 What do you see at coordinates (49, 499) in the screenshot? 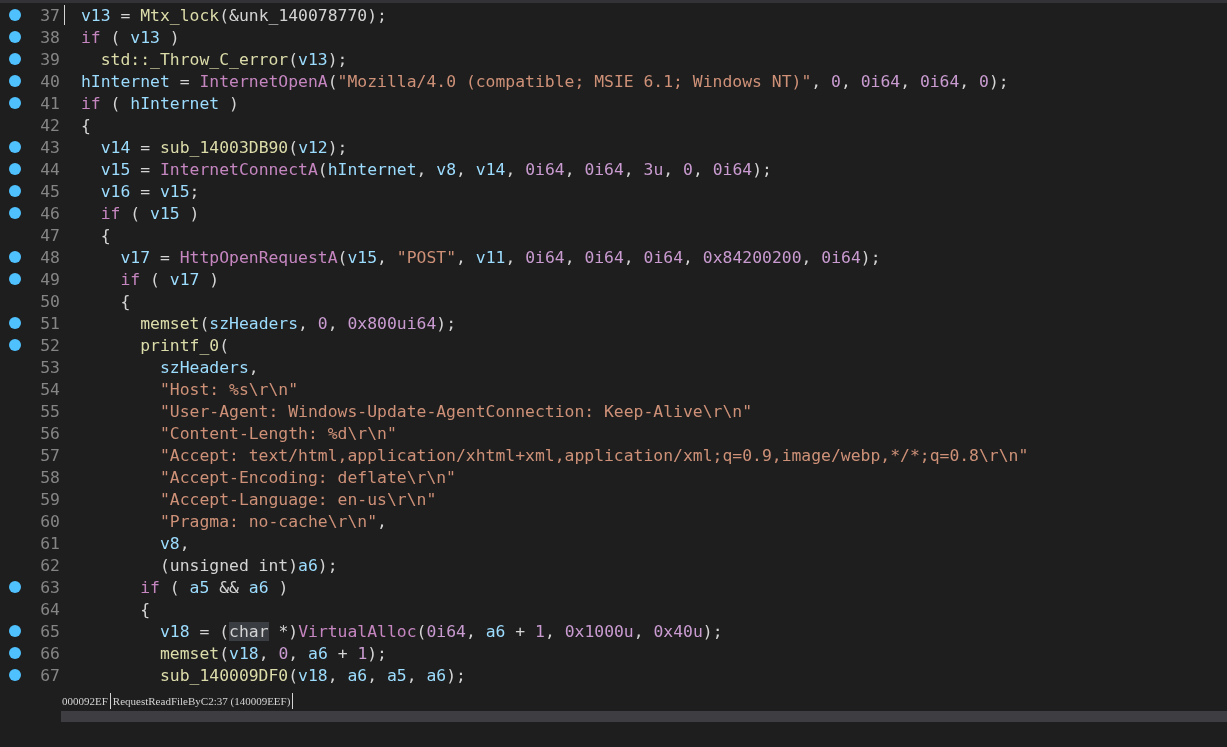
I see `line-number: 59` at bounding box center [49, 499].